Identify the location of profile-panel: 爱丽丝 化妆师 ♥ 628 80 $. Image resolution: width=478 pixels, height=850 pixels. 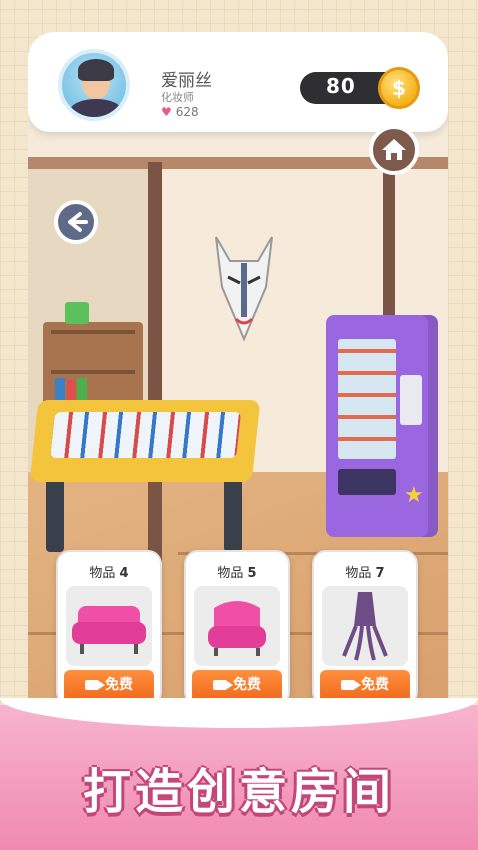
(238, 82).